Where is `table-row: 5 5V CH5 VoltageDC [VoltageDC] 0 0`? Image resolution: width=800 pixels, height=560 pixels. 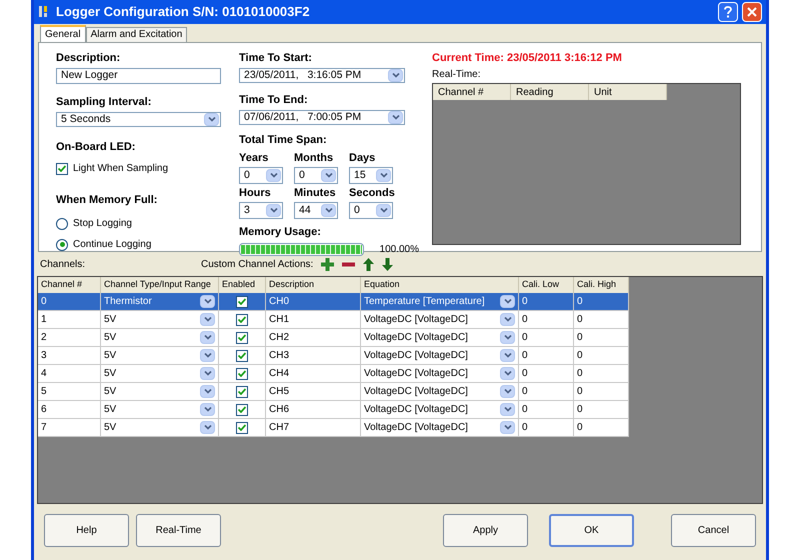
table-row: 5 5V CH5 VoltageDC [VoltageDC] 0 0 is located at coordinates (333, 392).